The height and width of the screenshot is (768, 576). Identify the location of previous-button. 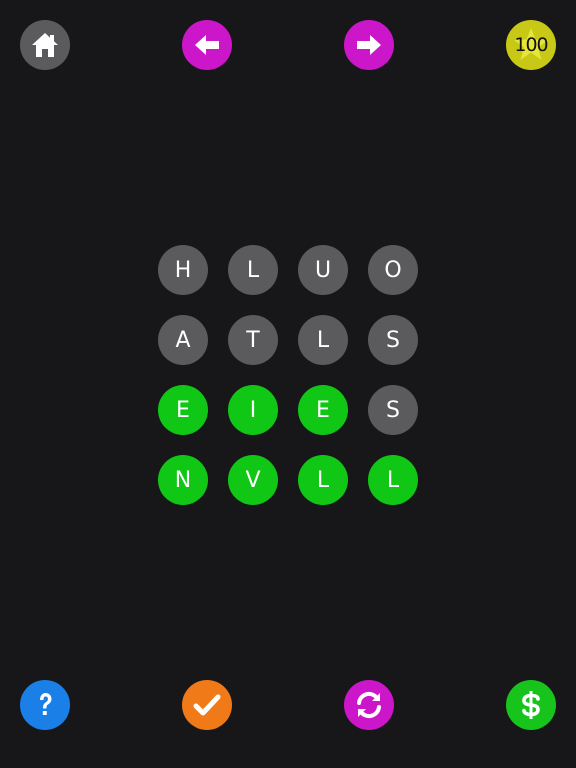
(207, 45).